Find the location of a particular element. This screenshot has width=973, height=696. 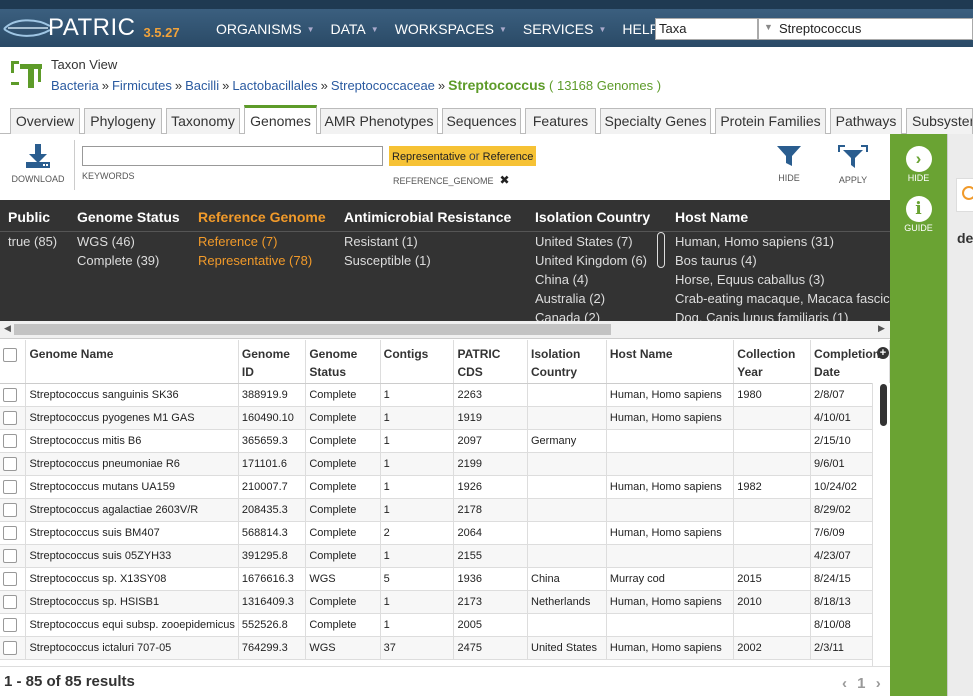

facet-value: Horse, Equus caballus (3) is located at coordinates (782, 279).